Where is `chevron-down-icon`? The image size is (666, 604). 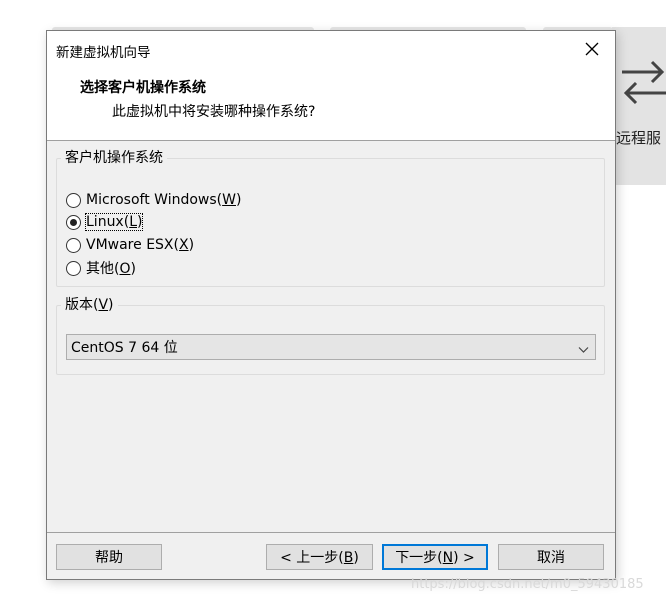
chevron-down-icon is located at coordinates (583, 350).